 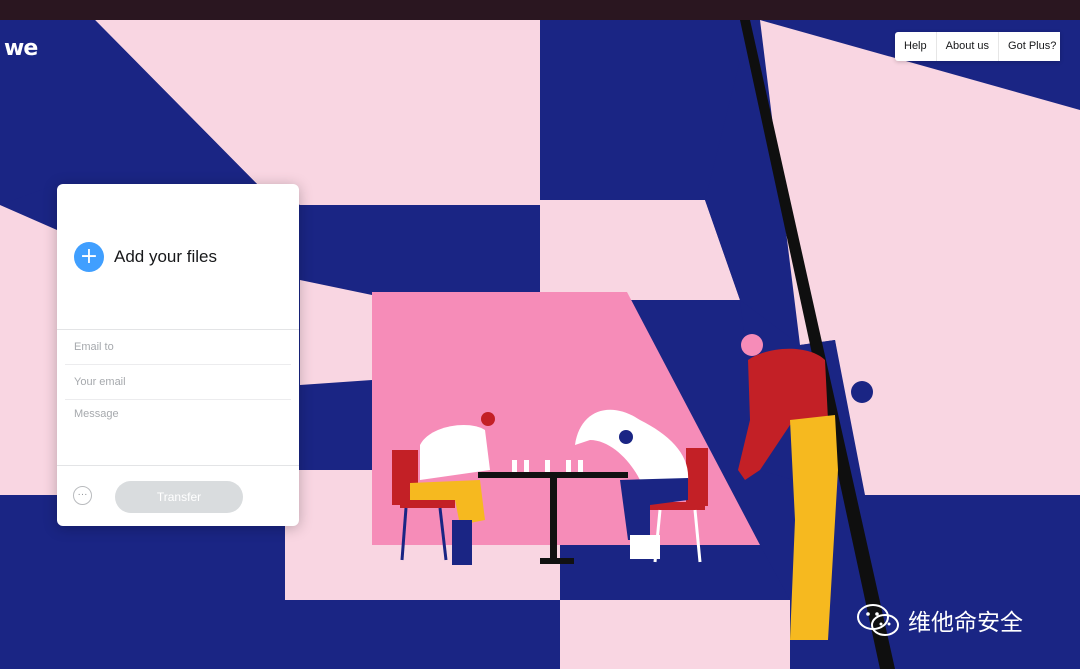 I want to click on watermark: 维他命安全, so click(x=939, y=620).